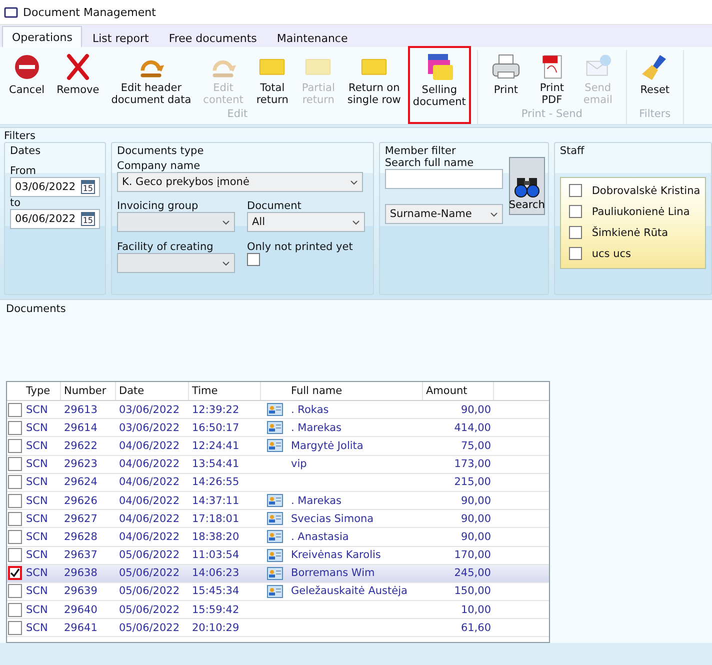 The image size is (712, 665). I want to click on field-label: Company name, so click(159, 166).